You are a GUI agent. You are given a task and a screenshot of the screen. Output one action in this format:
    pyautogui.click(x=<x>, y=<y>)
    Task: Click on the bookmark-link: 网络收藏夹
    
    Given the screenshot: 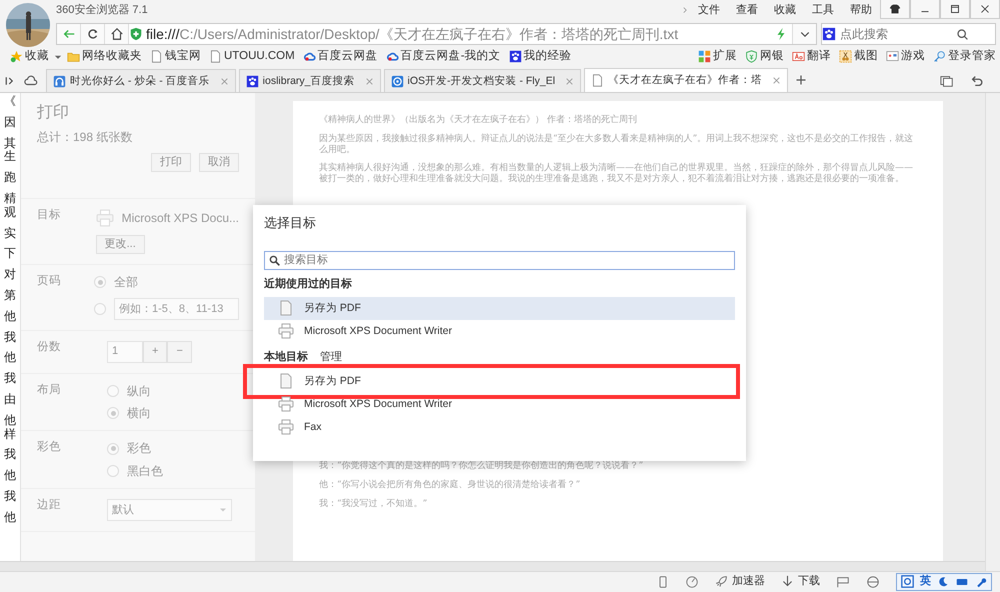 What is the action you would take?
    pyautogui.click(x=104, y=57)
    